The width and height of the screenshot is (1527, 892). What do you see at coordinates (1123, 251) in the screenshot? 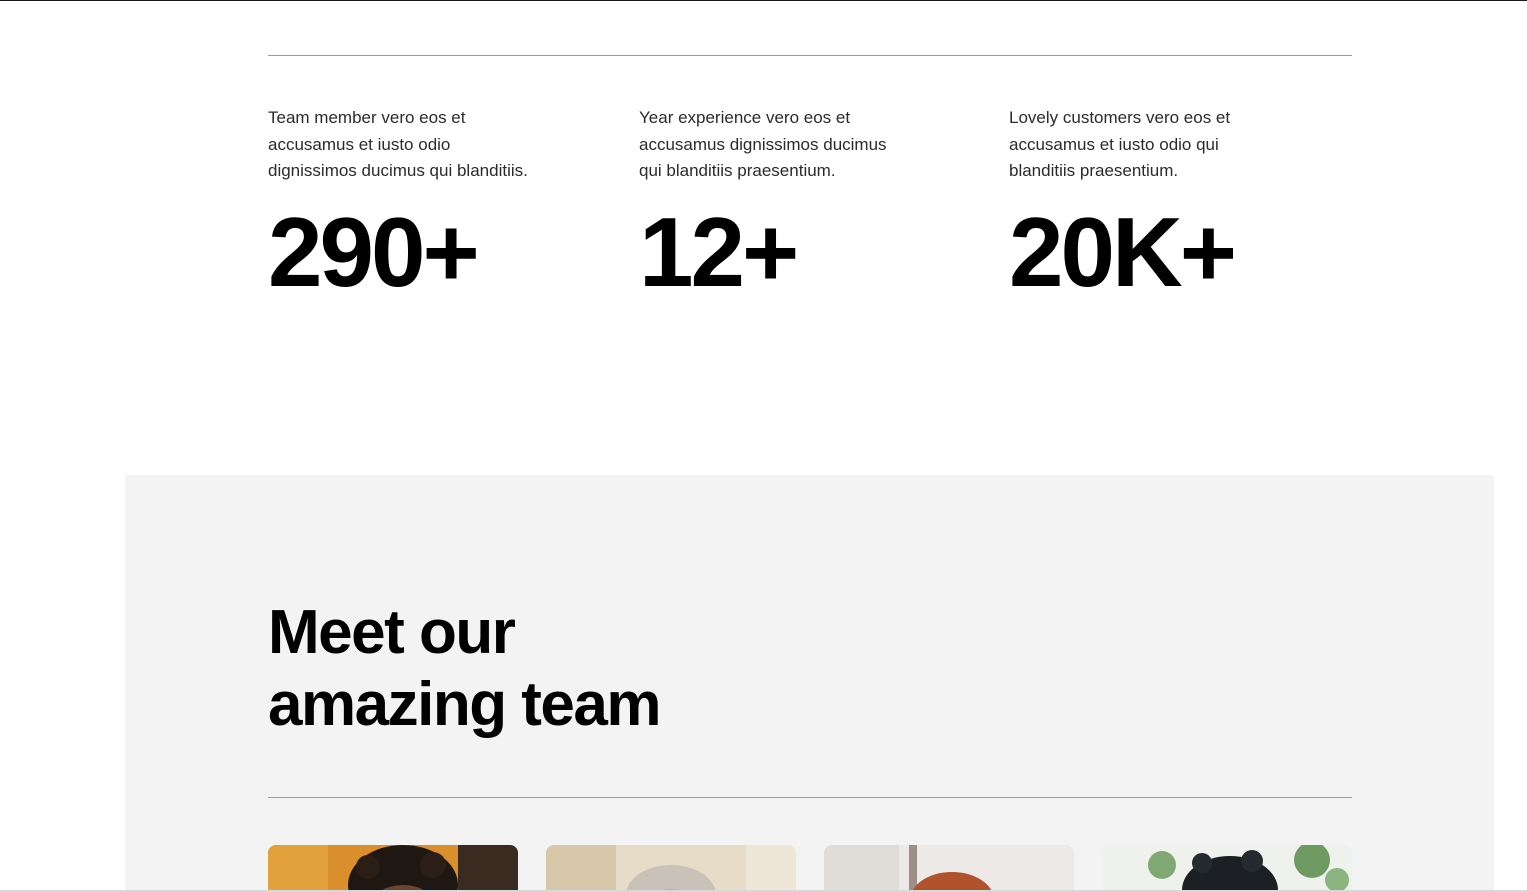
I see `stat-value: 20K+` at bounding box center [1123, 251].